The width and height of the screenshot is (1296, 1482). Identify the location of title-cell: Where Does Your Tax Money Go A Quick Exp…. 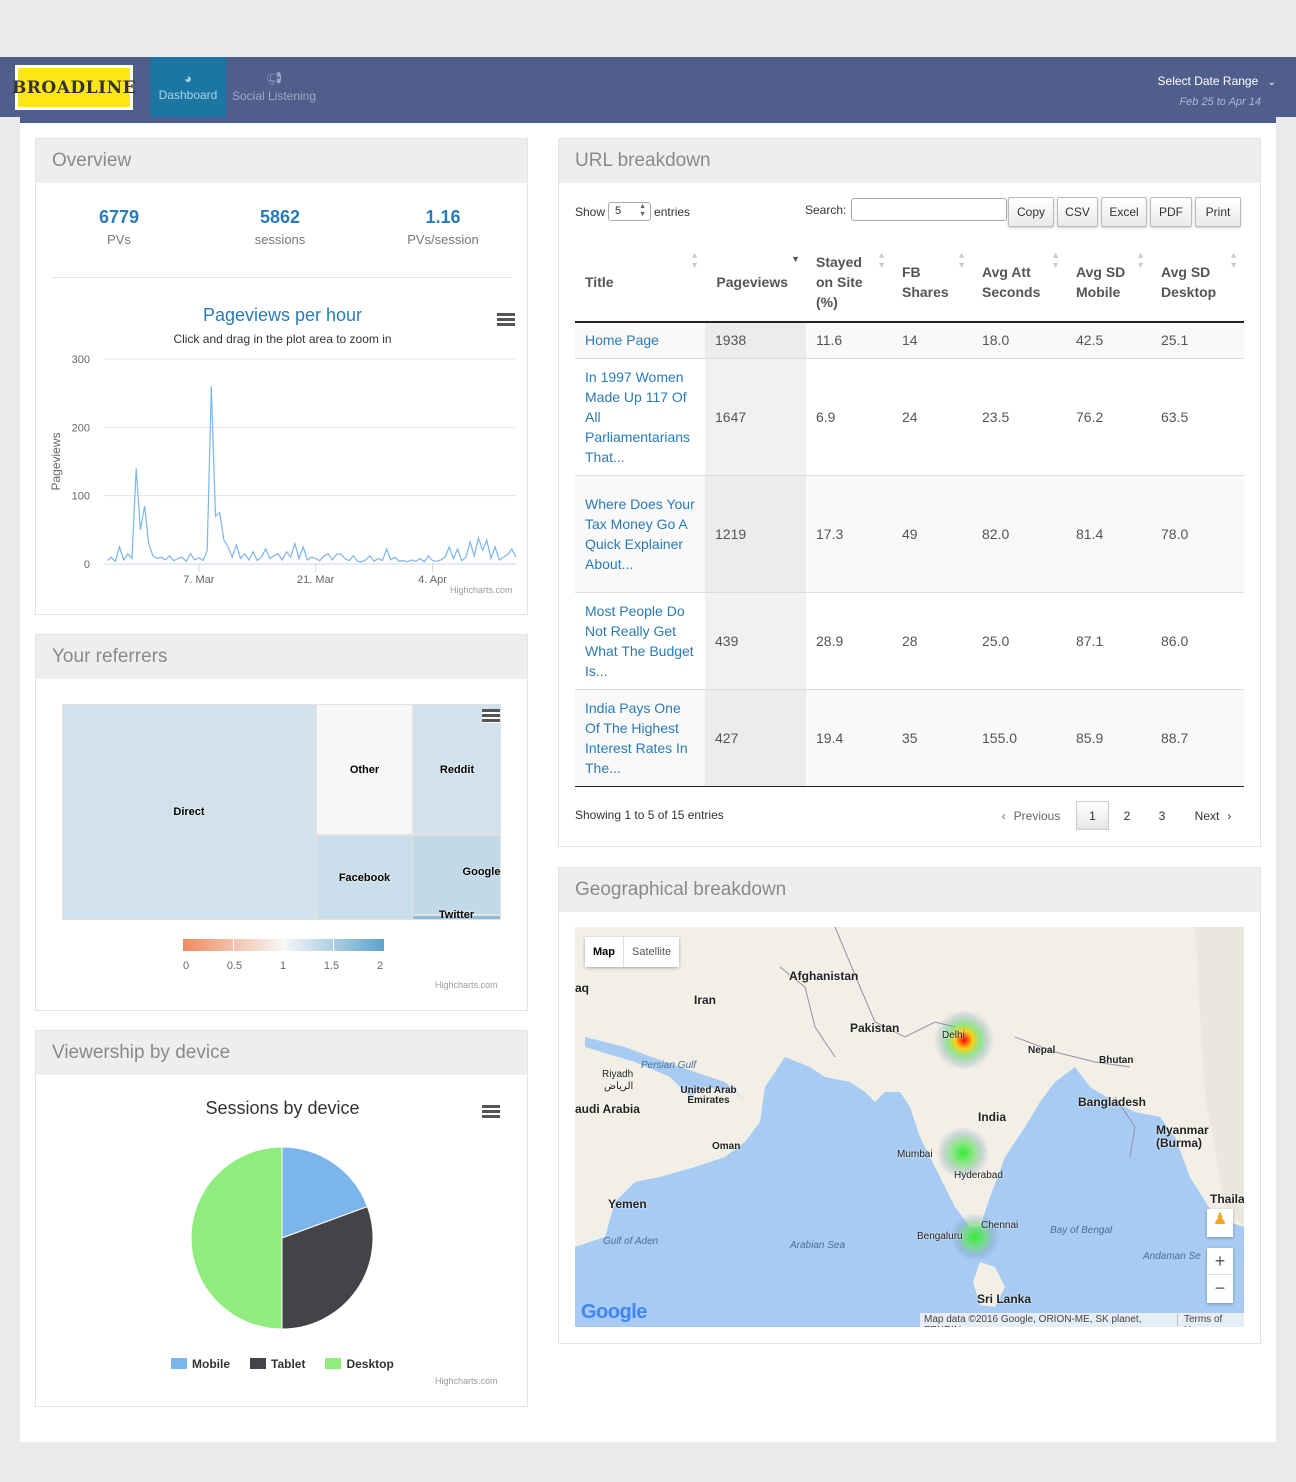
(640, 533).